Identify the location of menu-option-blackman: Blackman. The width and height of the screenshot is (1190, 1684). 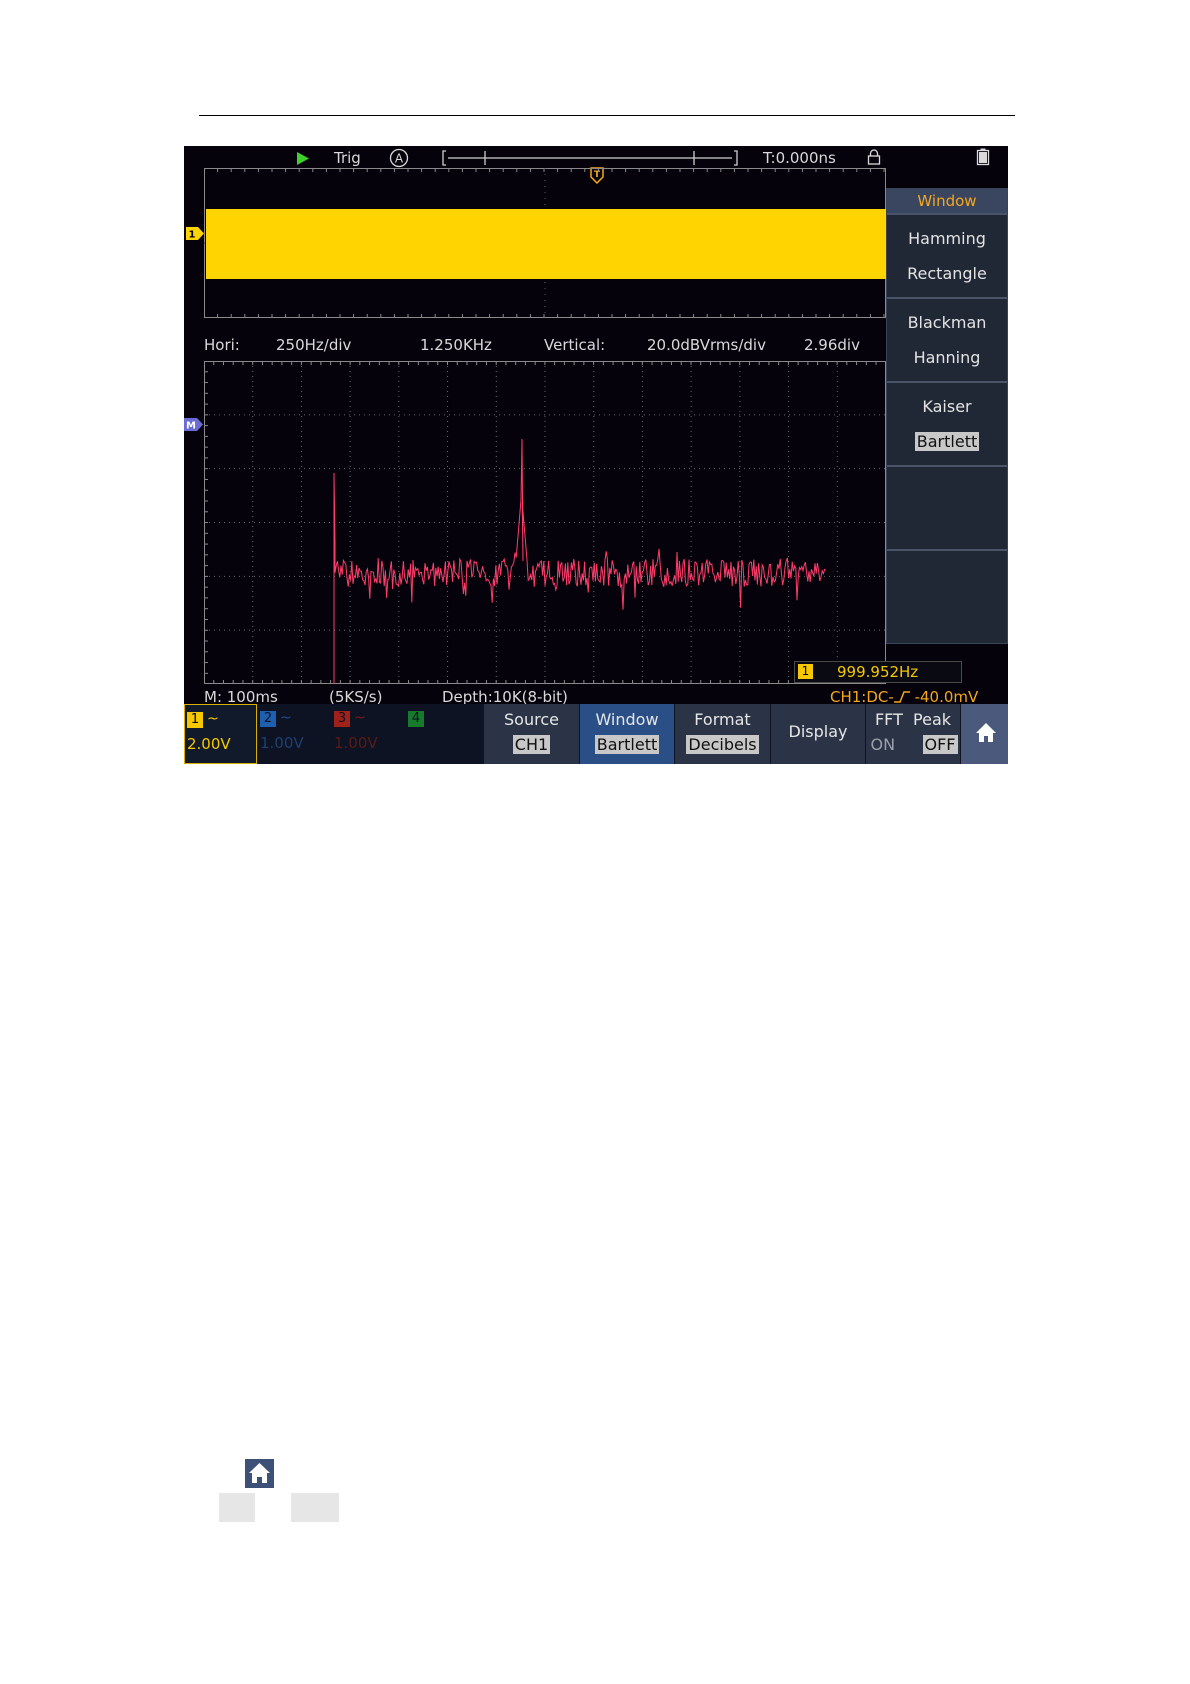
(947, 323).